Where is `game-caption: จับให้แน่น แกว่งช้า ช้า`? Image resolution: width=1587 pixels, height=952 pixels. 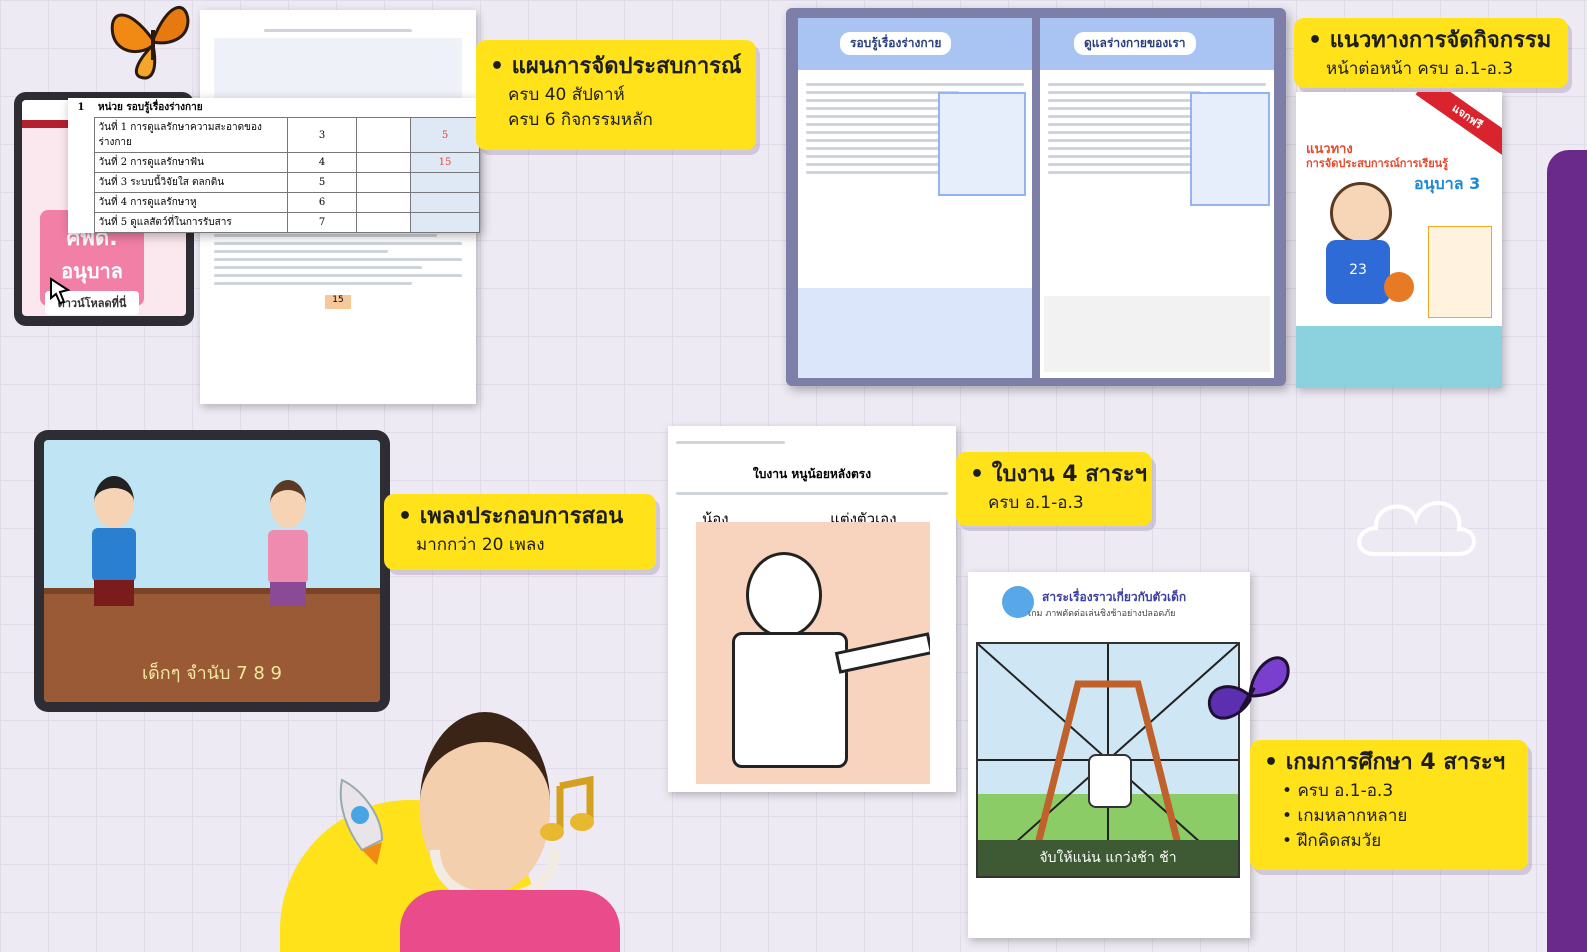 game-caption: จับให้แน่น แกว่งช้า ช้า is located at coordinates (1108, 858).